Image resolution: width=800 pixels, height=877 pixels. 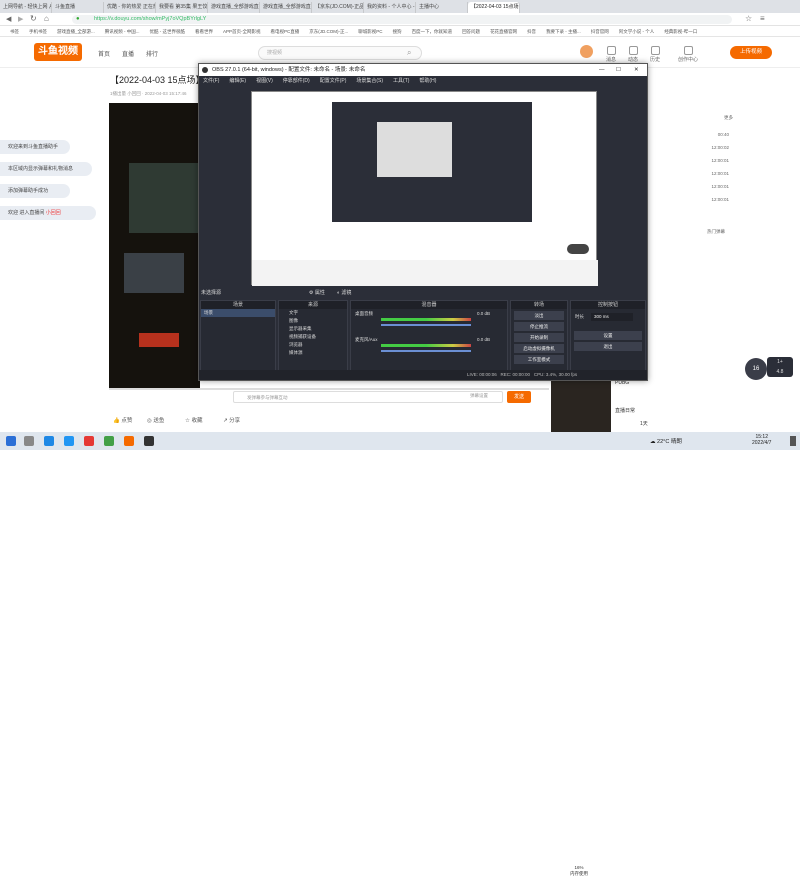 What do you see at coordinates (426, 351) in the screenshot?
I see `volume-slider` at bounding box center [426, 351].